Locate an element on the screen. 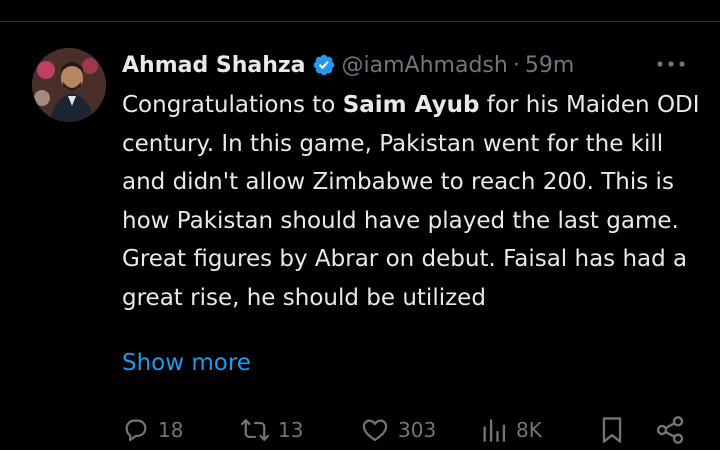 The image size is (720, 450). reply-count: 18 is located at coordinates (171, 430).